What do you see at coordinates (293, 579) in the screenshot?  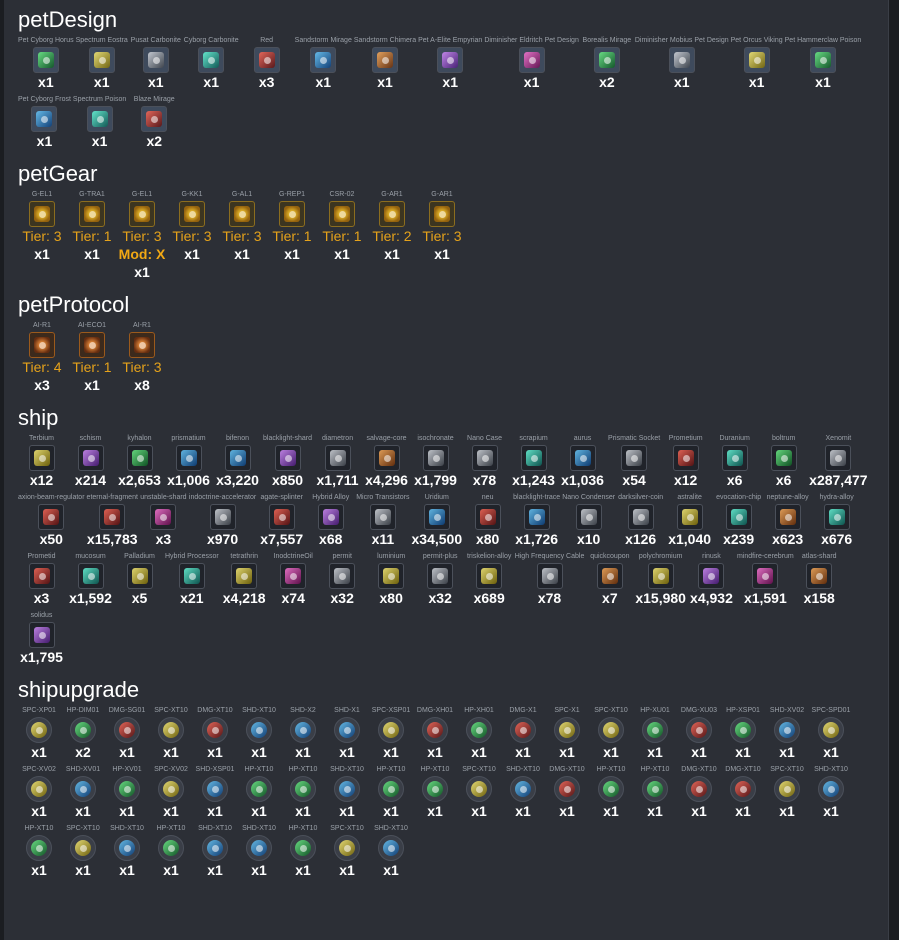 I see `inventory-item: InodctrineOil x74` at bounding box center [293, 579].